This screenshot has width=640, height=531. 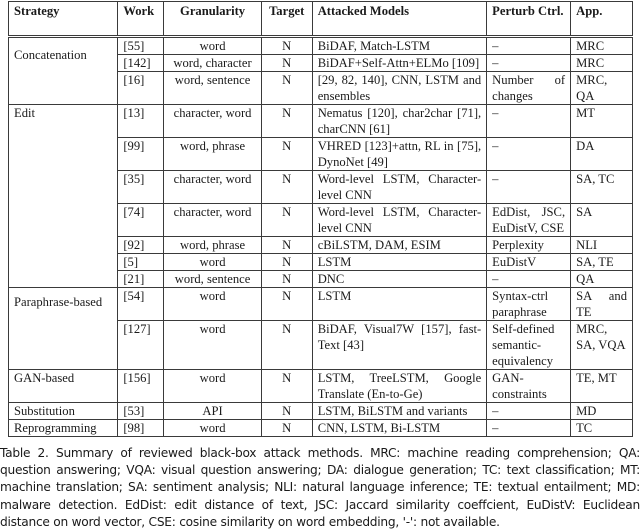 What do you see at coordinates (141, 220) in the screenshot?
I see `work-cell: [74]` at bounding box center [141, 220].